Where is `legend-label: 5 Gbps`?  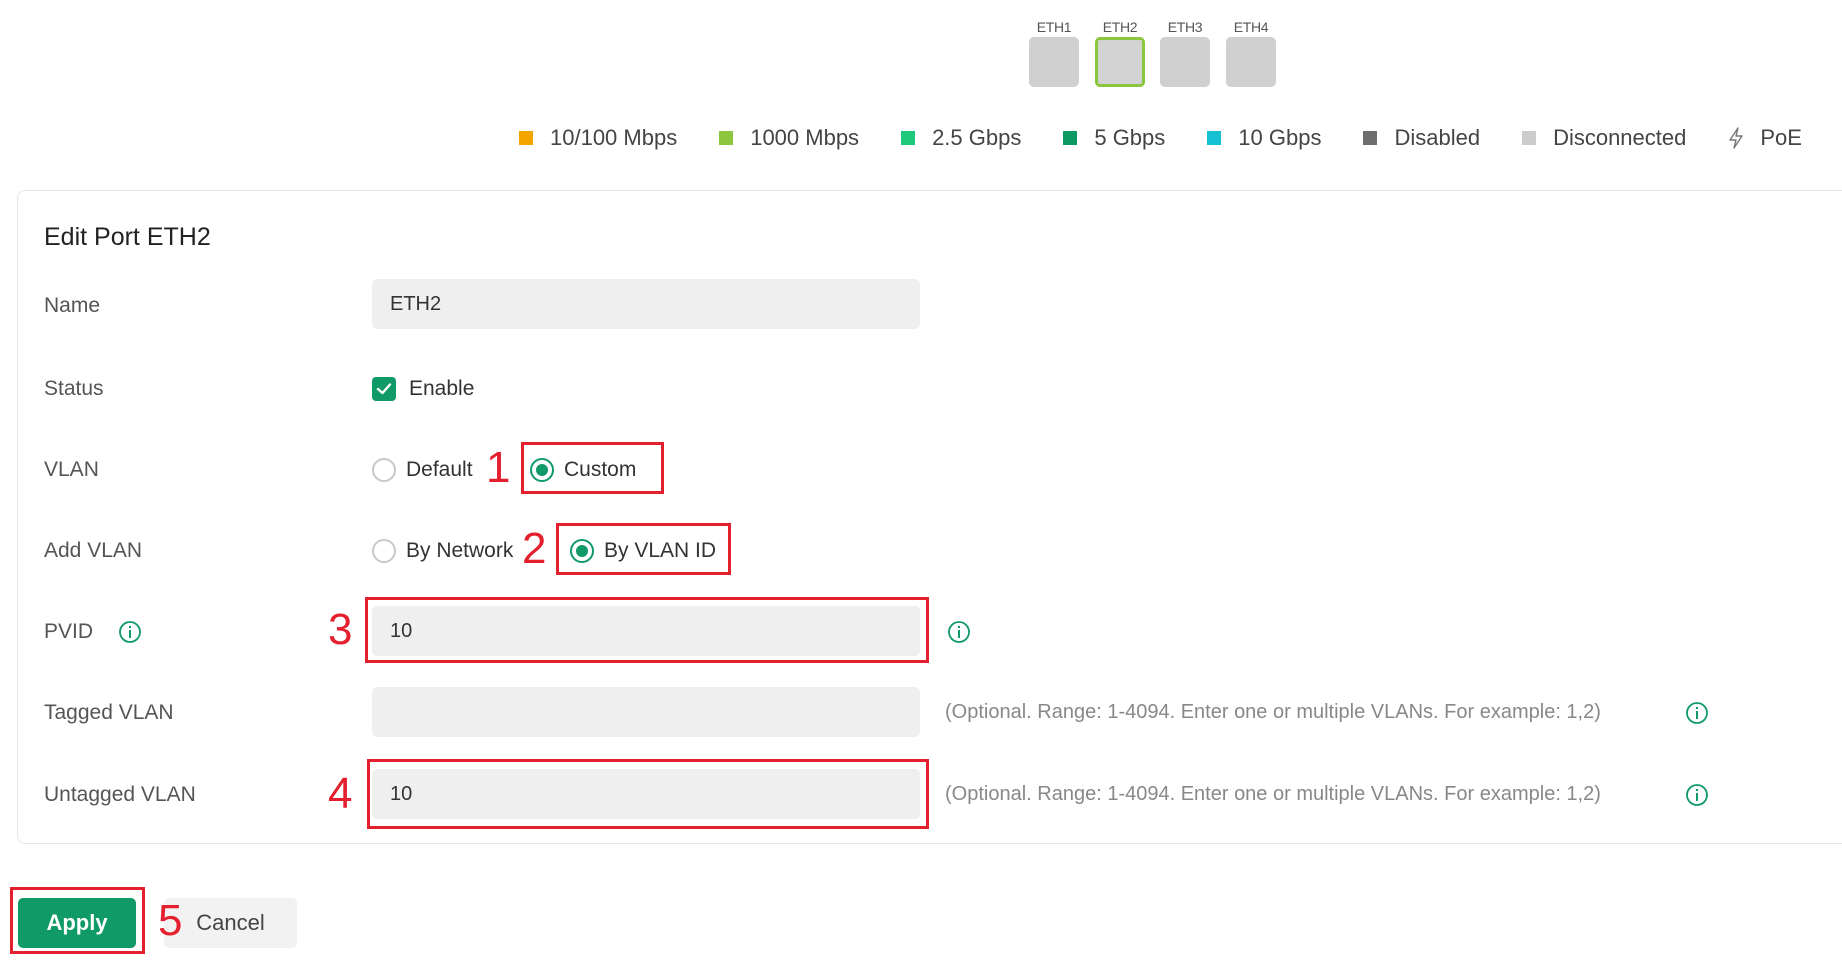
legend-label: 5 Gbps is located at coordinates (1130, 137).